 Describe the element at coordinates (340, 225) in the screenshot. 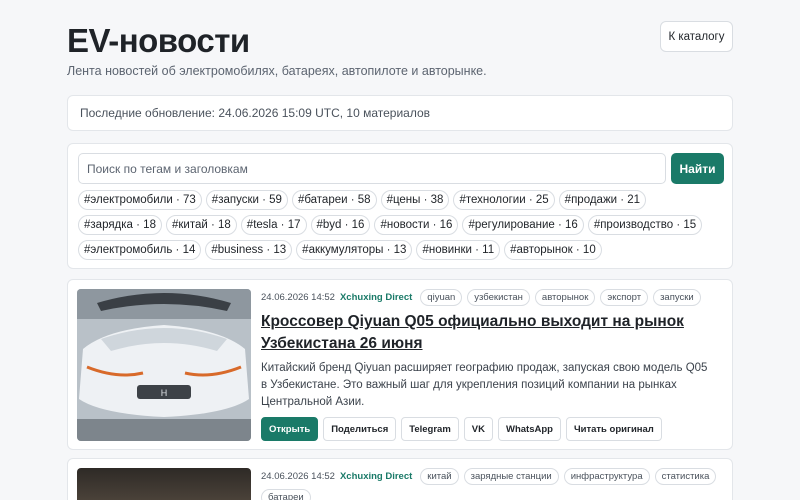

I see `tag-chip: #byd · 16` at that location.